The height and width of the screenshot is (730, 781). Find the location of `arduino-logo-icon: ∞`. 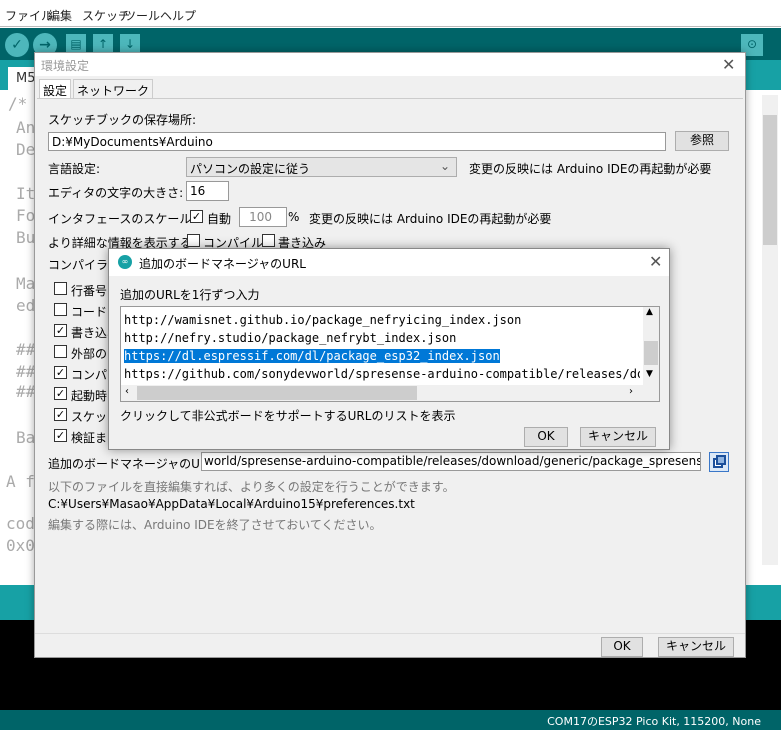

arduino-logo-icon: ∞ is located at coordinates (125, 262).